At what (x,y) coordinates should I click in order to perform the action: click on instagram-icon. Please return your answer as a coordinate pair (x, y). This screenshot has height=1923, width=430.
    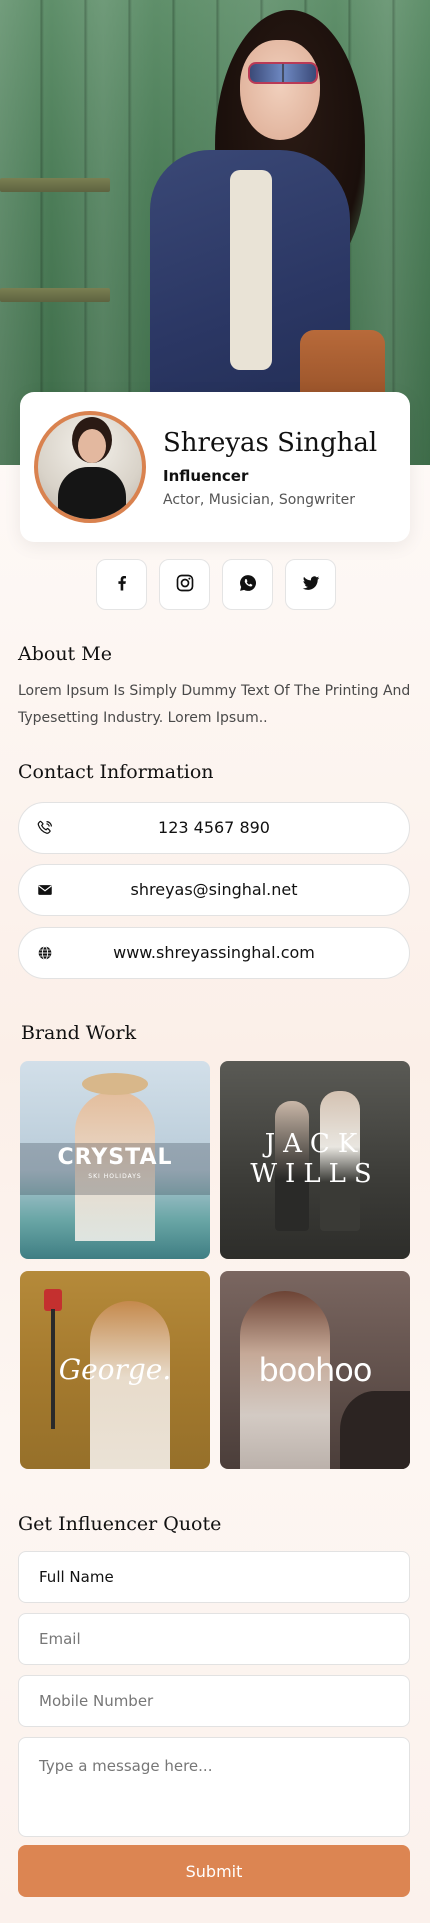
    Looking at the image, I should click on (185, 585).